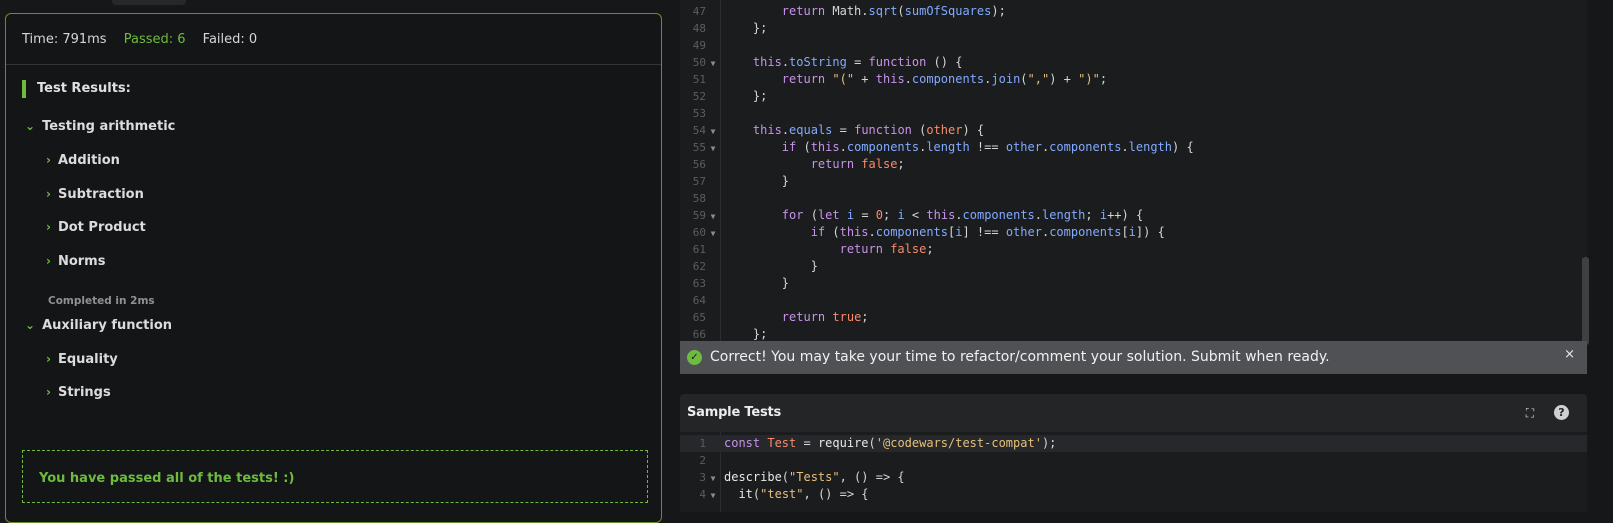  Describe the element at coordinates (109, 126) in the screenshot. I see `group-label: Testing arithmetic` at that location.